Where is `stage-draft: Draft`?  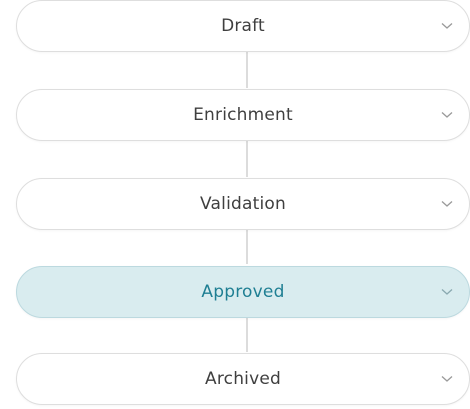
stage-draft: Draft is located at coordinates (243, 26).